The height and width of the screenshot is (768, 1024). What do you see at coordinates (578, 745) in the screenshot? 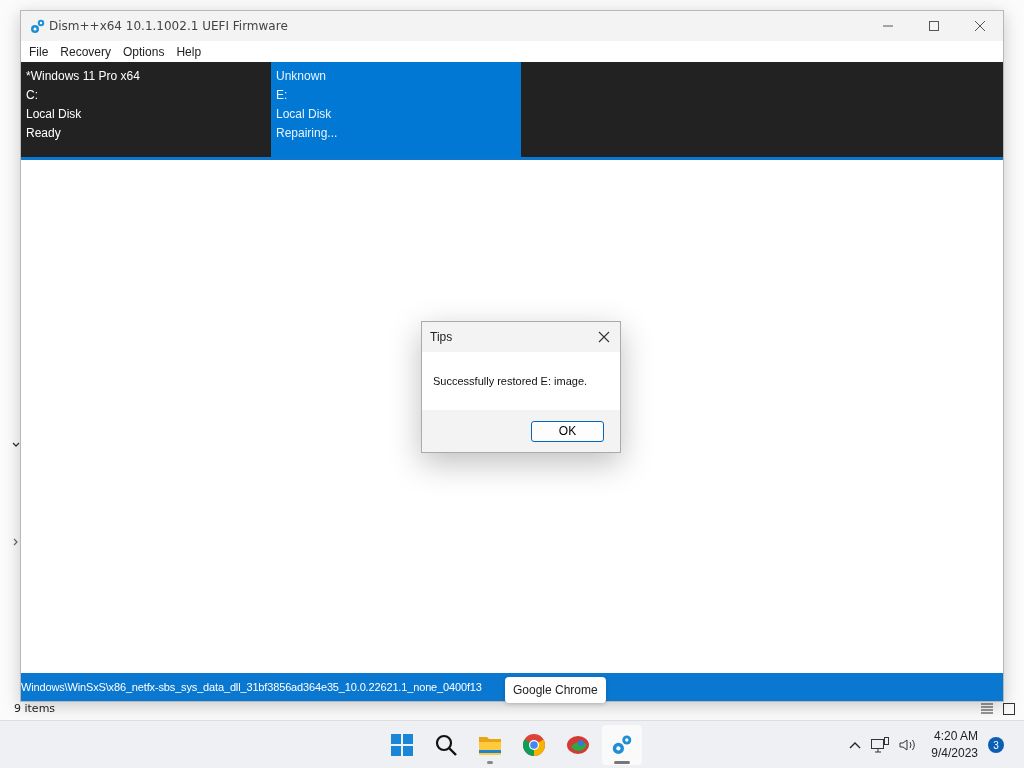
I see `colorful-ball-icon` at bounding box center [578, 745].